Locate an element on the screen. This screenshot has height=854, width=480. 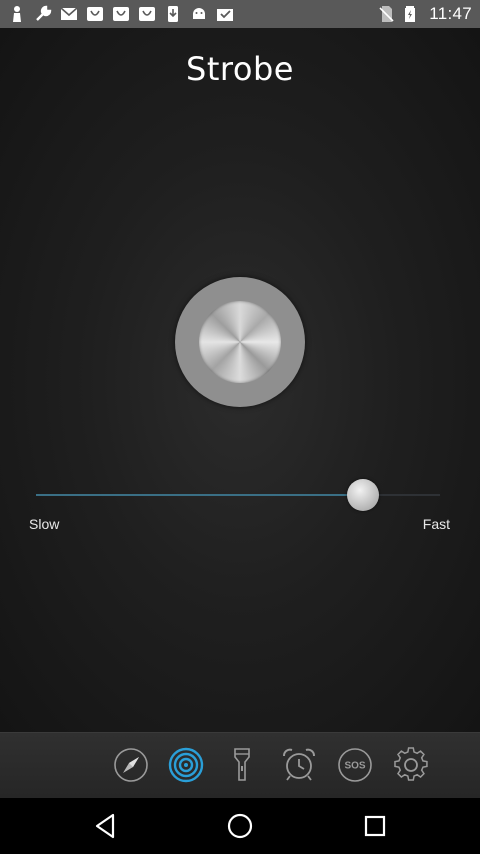
sos-icon: SOS is located at coordinates (355, 765).